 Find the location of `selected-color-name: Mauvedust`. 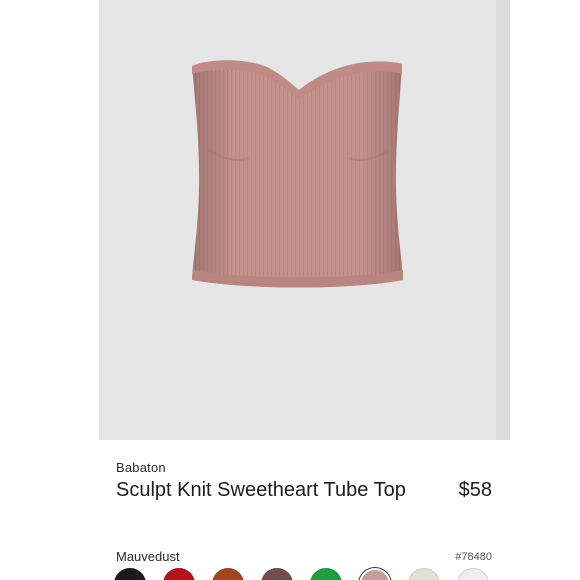

selected-color-name: Mauvedust is located at coordinates (148, 556).